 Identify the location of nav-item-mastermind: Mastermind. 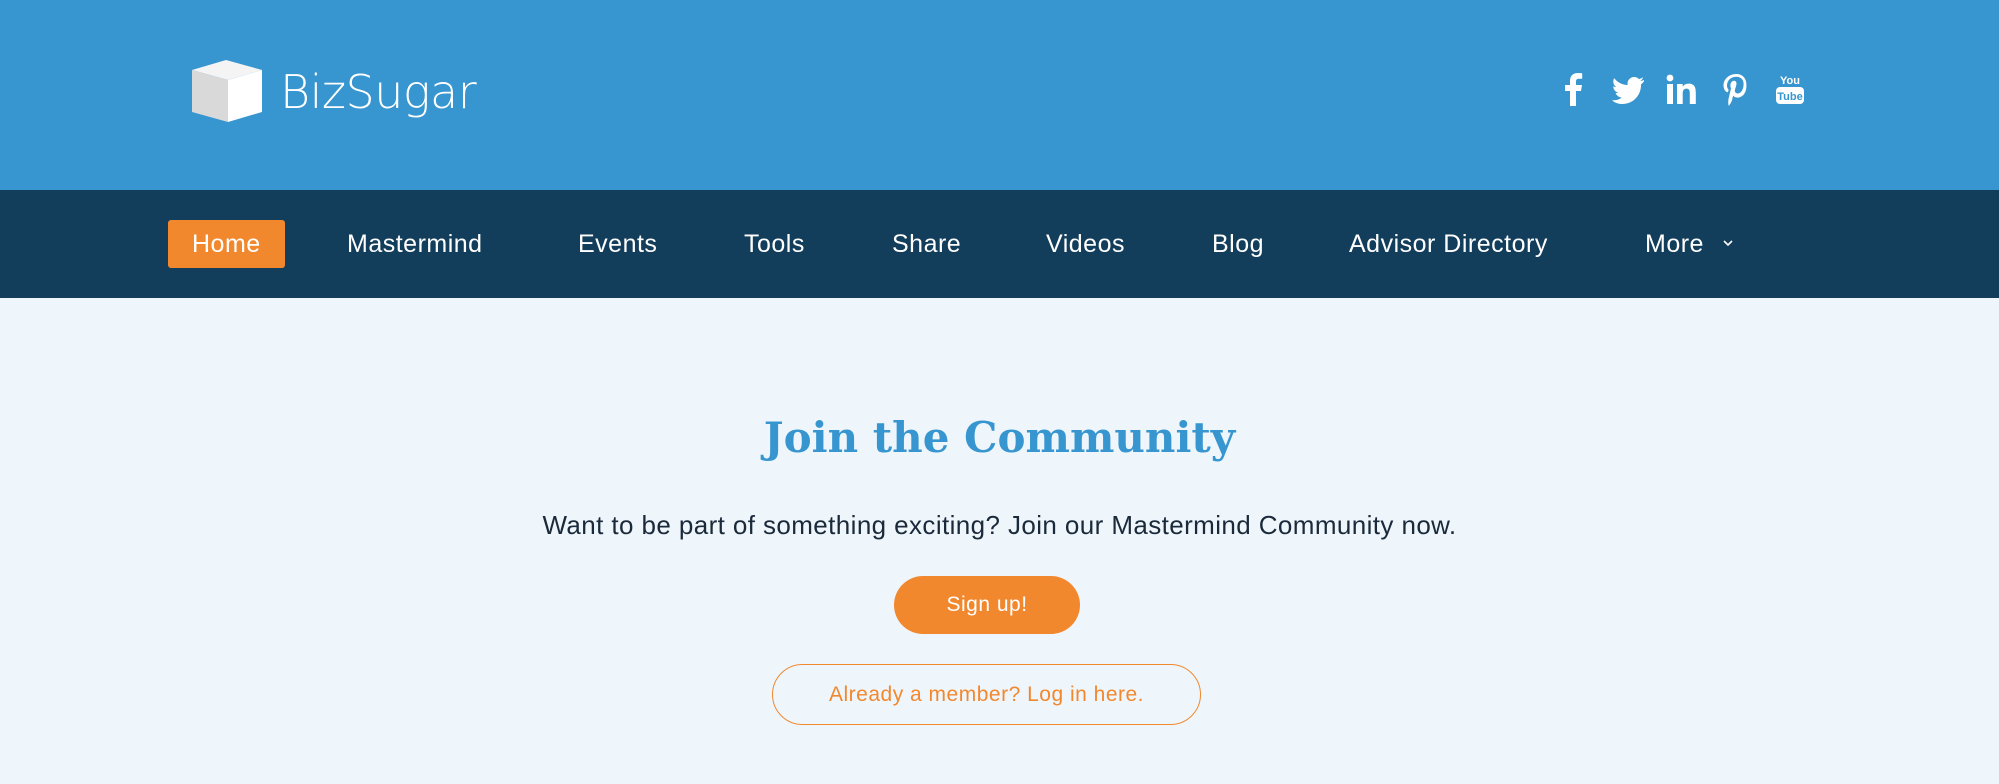
(415, 244).